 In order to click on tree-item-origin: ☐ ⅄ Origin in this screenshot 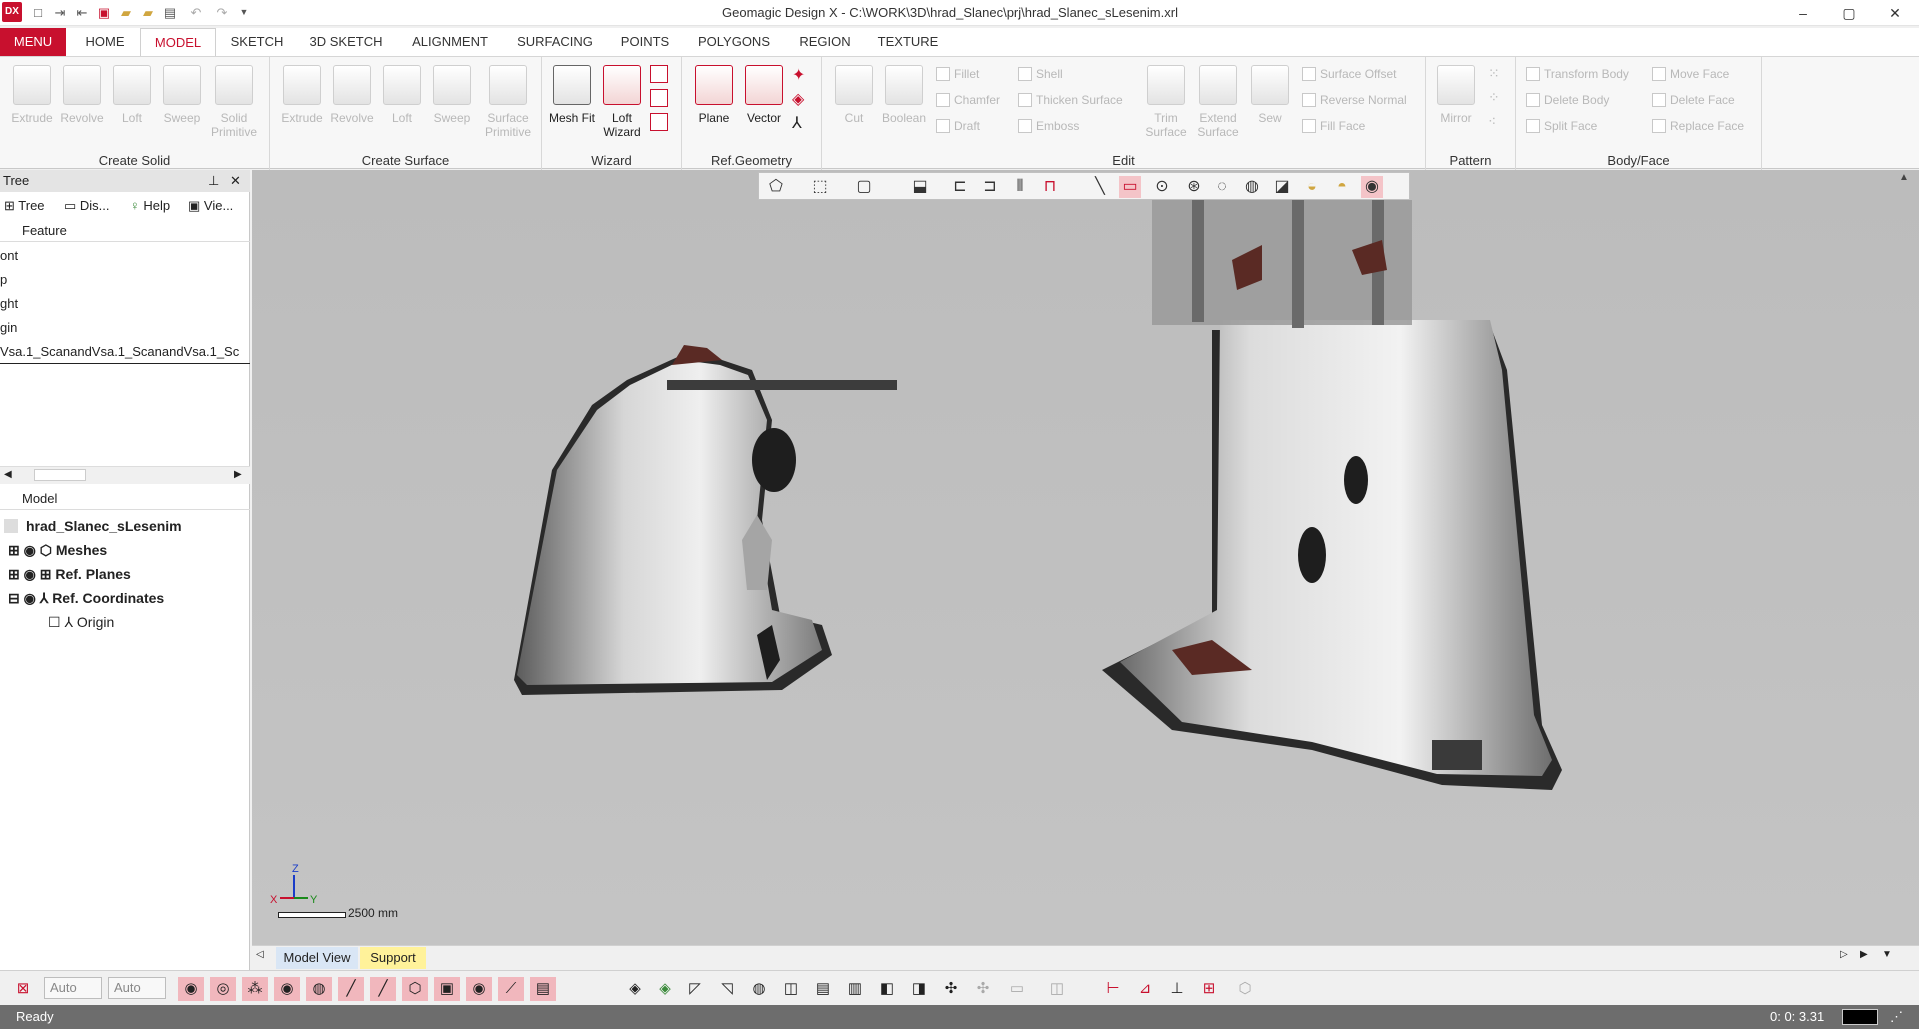, I will do `click(81, 622)`.